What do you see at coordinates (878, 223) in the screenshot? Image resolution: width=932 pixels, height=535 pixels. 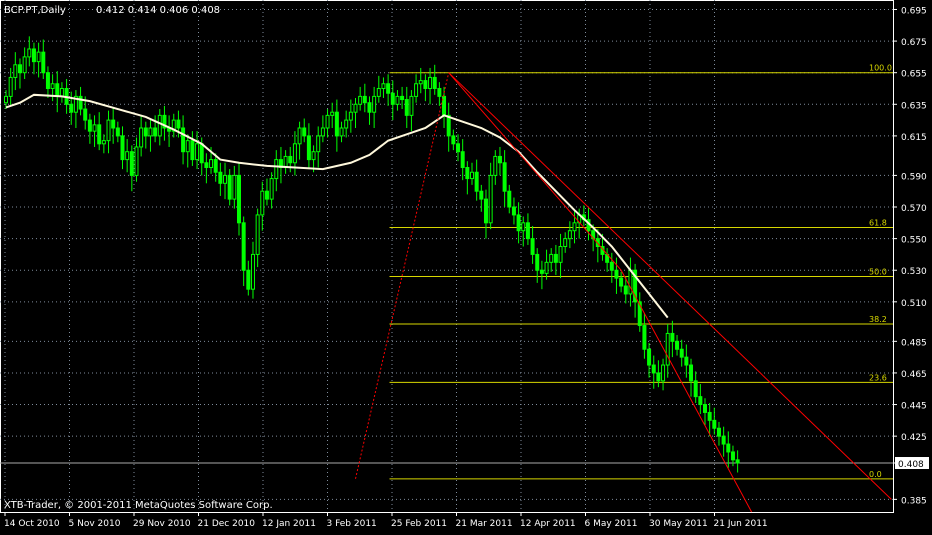 I see `fib-level-label: 61.8` at bounding box center [878, 223].